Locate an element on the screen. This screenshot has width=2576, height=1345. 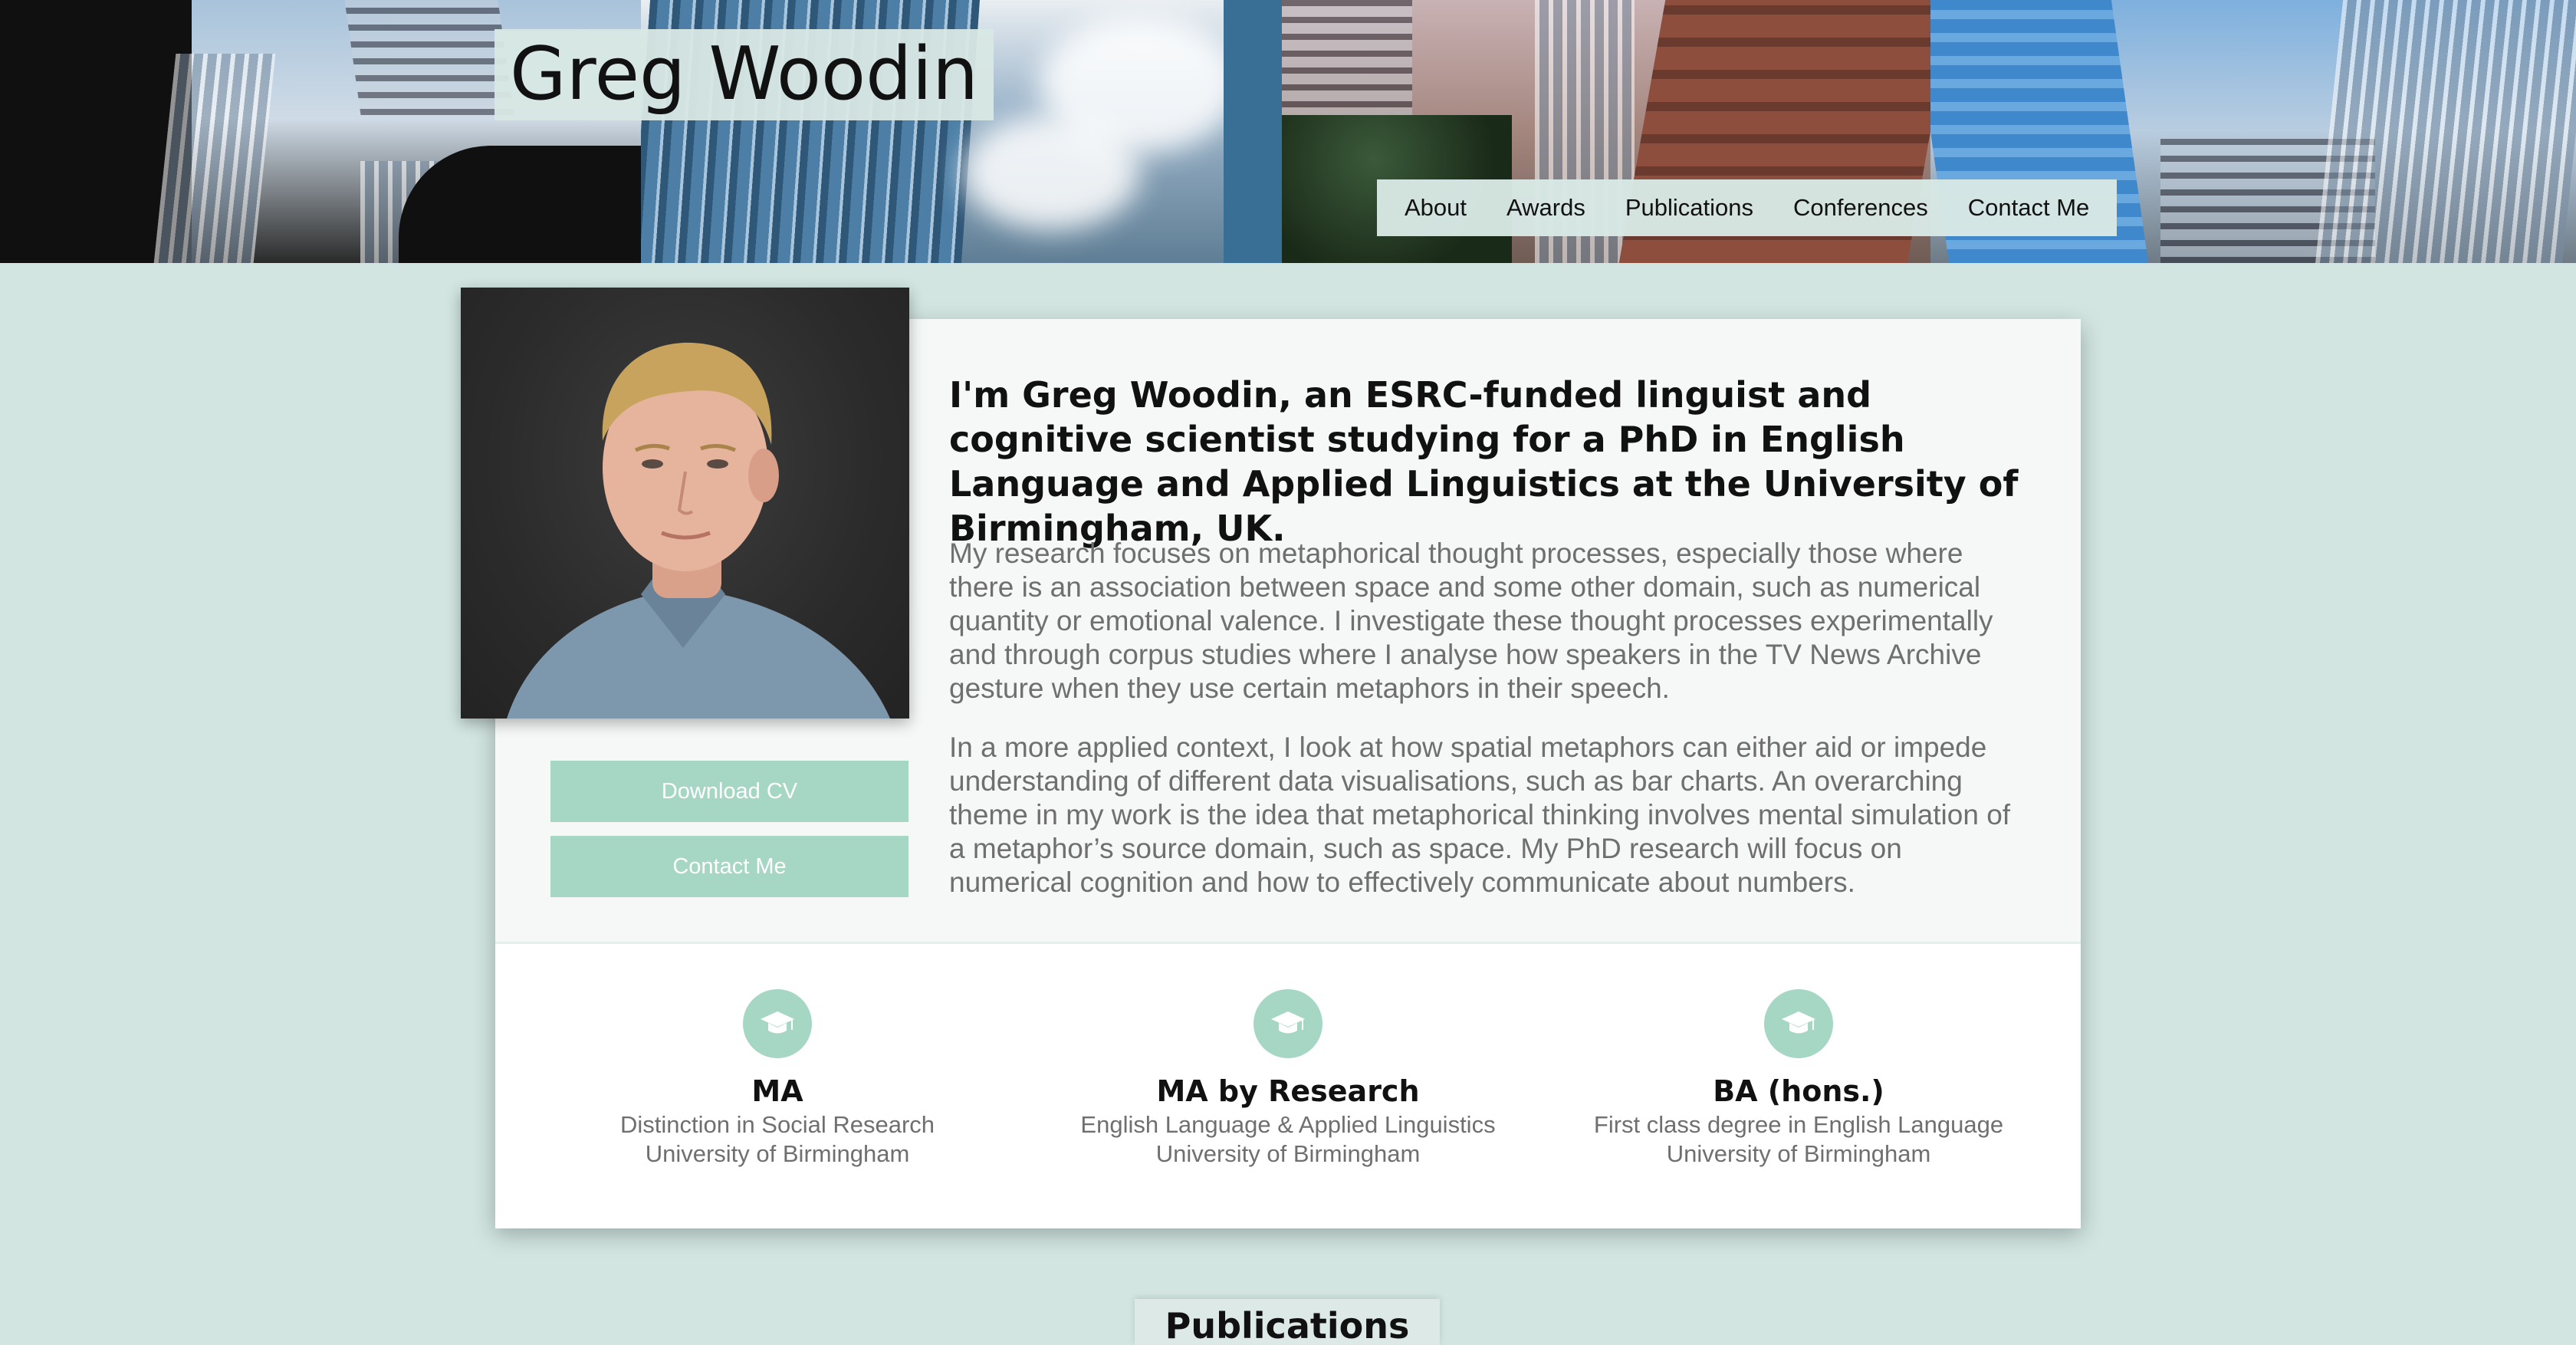
download-cv-button: Download CV is located at coordinates (729, 792).